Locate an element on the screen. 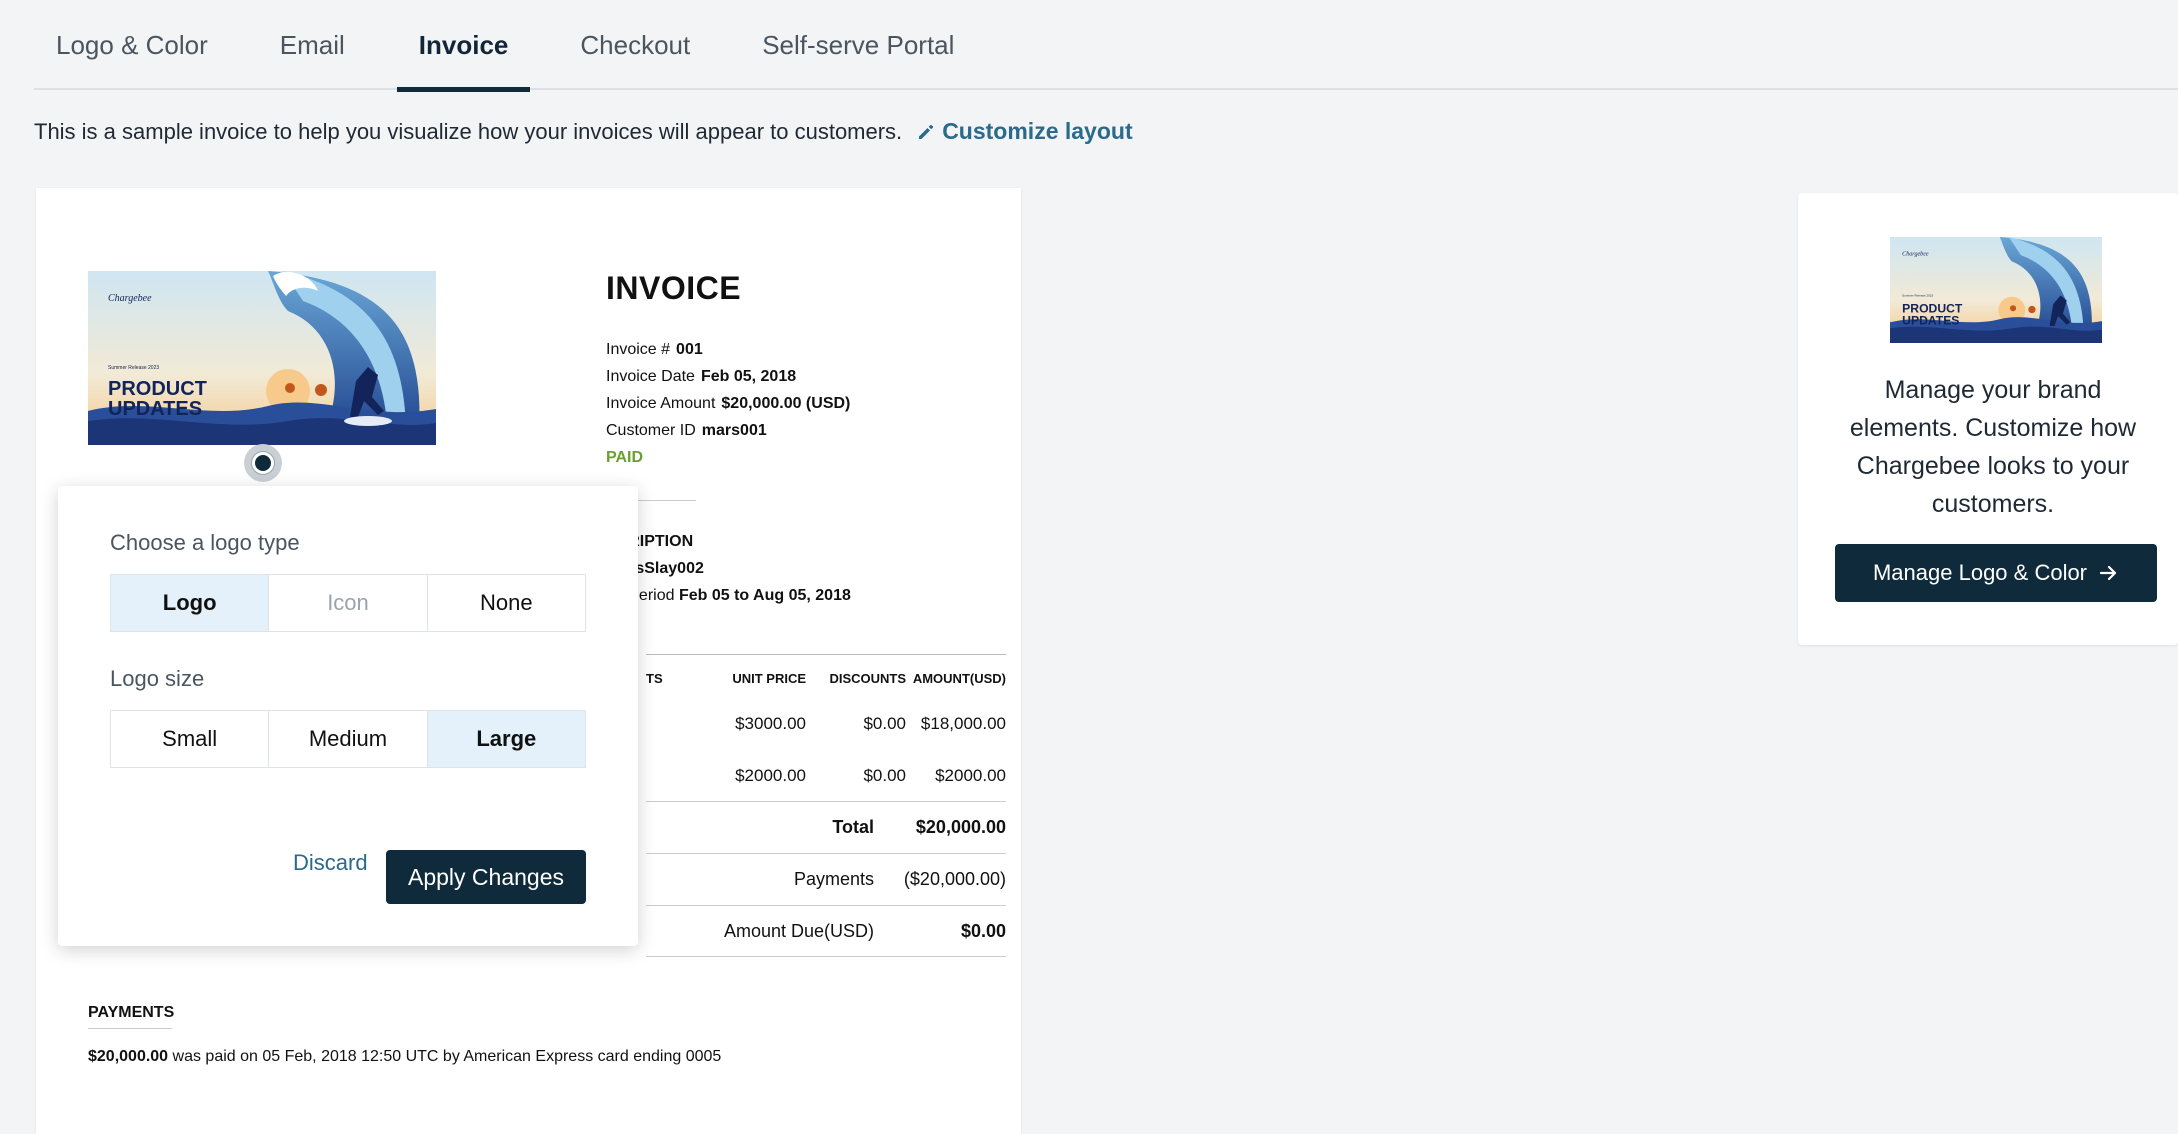 This screenshot has width=2178, height=1134. logo-size-medium-option: Medium is located at coordinates (348, 739).